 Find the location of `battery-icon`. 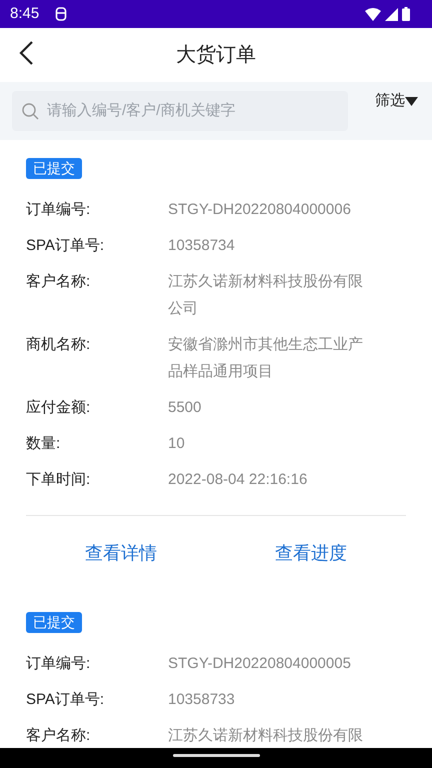

battery-icon is located at coordinates (406, 14).